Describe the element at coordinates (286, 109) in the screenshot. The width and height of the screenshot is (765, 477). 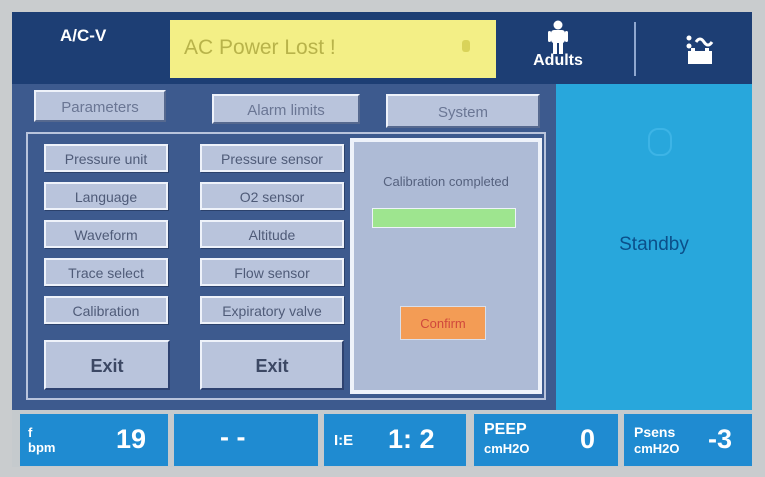
I see `tab-alarm-limits: Alarm limits` at that location.